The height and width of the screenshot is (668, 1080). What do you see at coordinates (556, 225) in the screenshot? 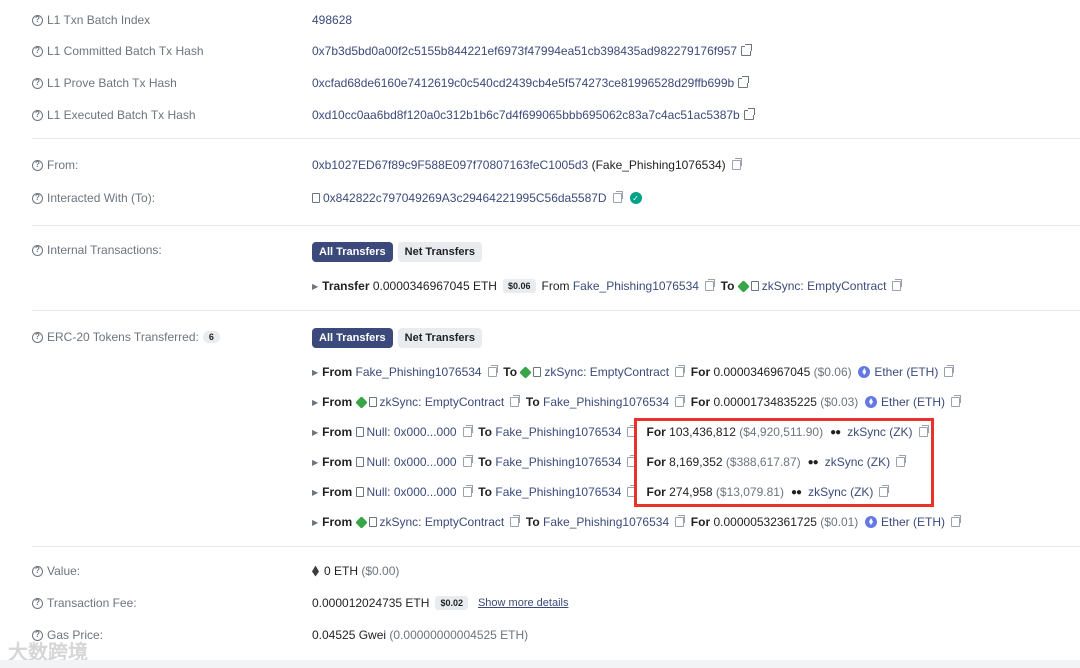
I see `divider` at bounding box center [556, 225].